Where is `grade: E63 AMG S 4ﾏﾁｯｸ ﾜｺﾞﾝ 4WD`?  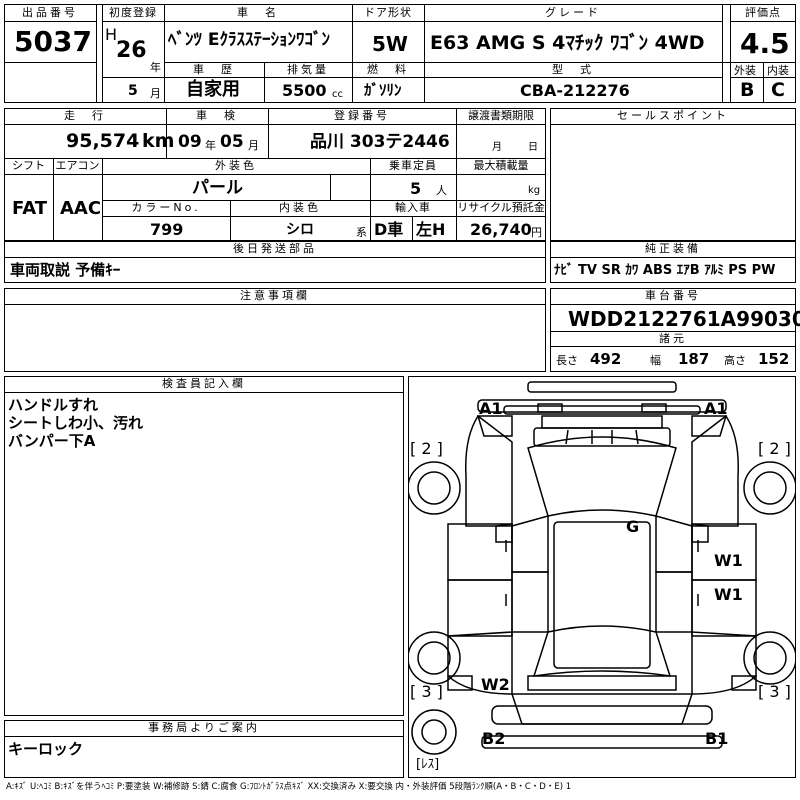
grade: E63 AMG S 4ﾏﾁｯｸ ﾜｺﾞﾝ 4WD is located at coordinates (567, 43).